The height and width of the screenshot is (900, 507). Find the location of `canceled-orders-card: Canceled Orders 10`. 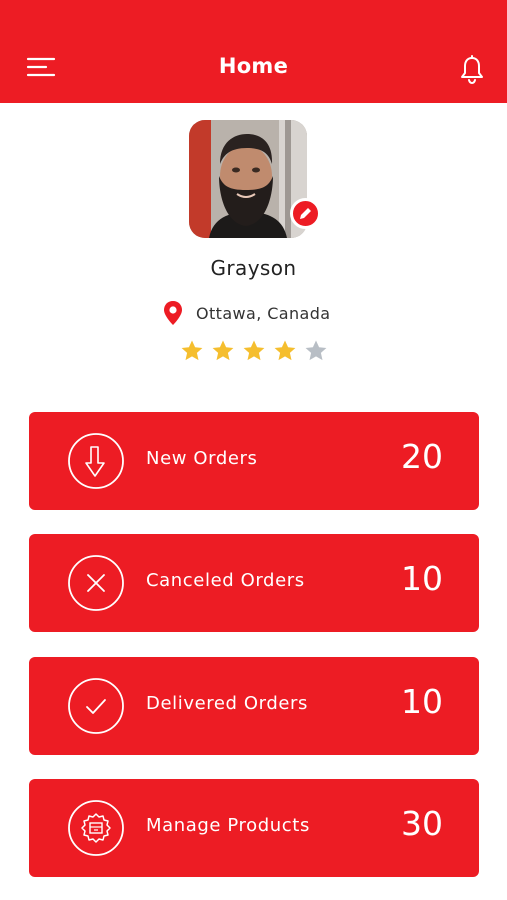

canceled-orders-card: Canceled Orders 10 is located at coordinates (254, 583).